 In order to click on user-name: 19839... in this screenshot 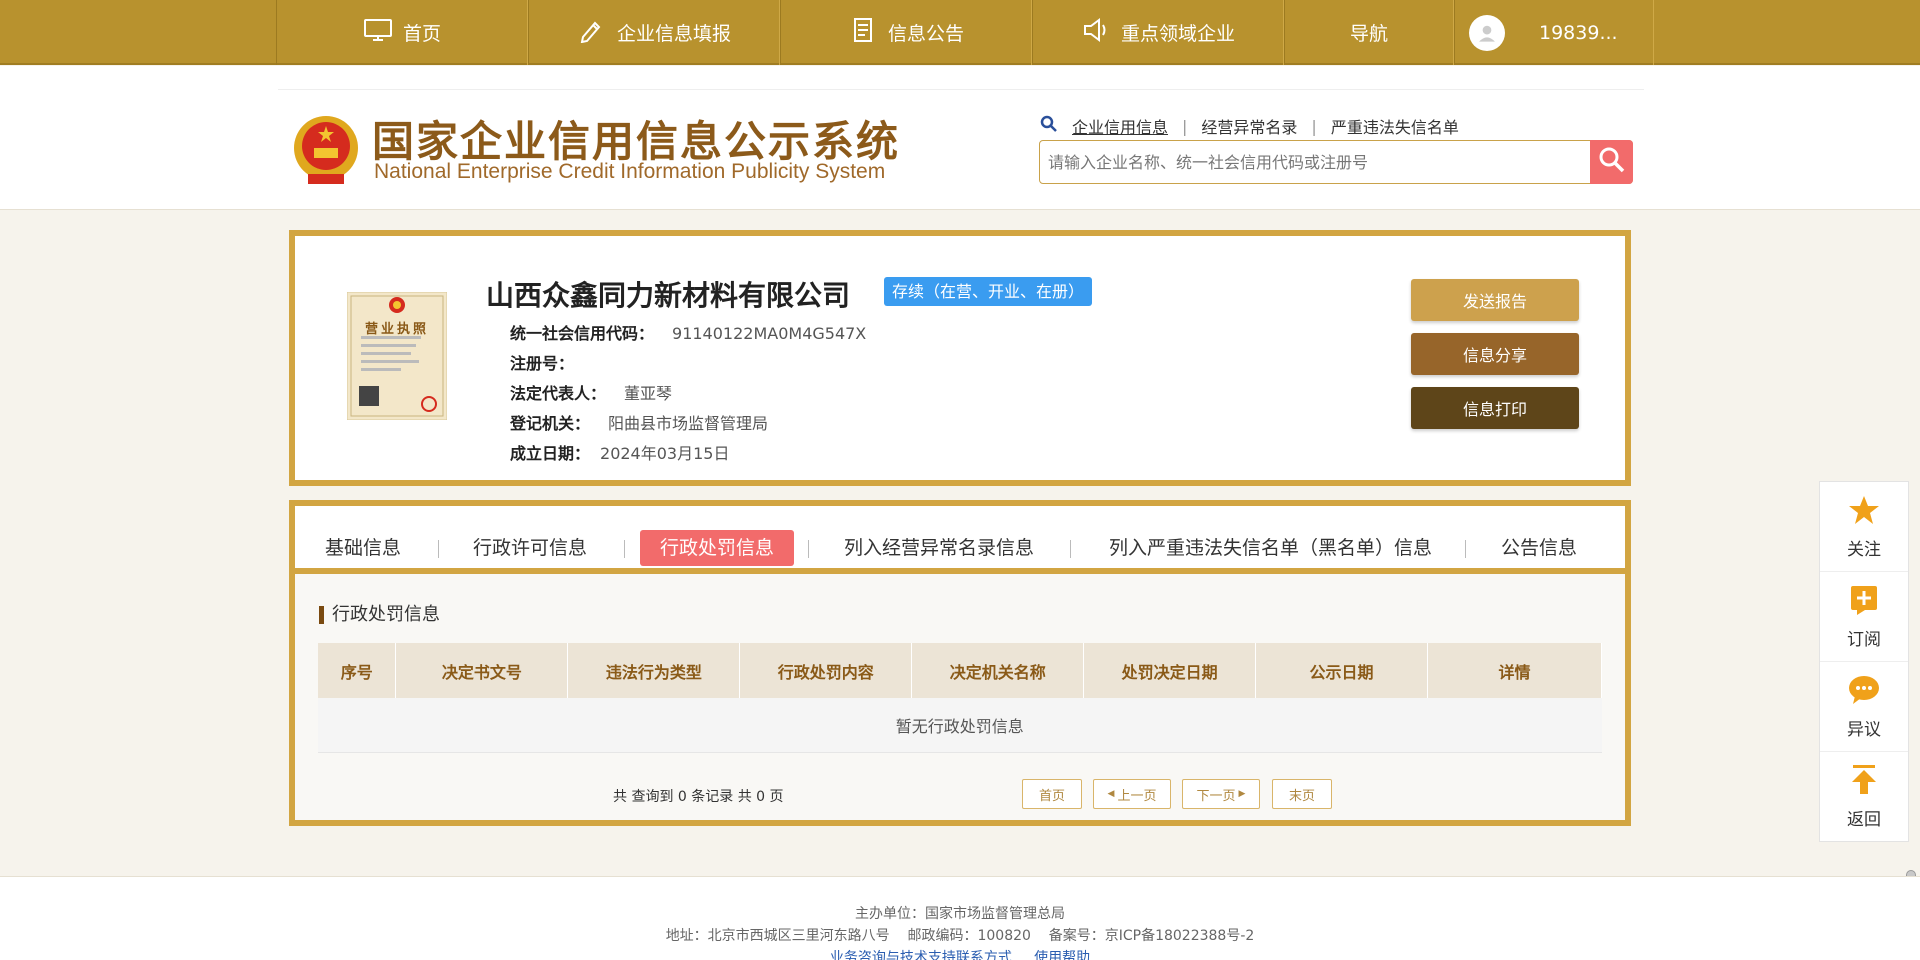, I will do `click(1578, 32)`.